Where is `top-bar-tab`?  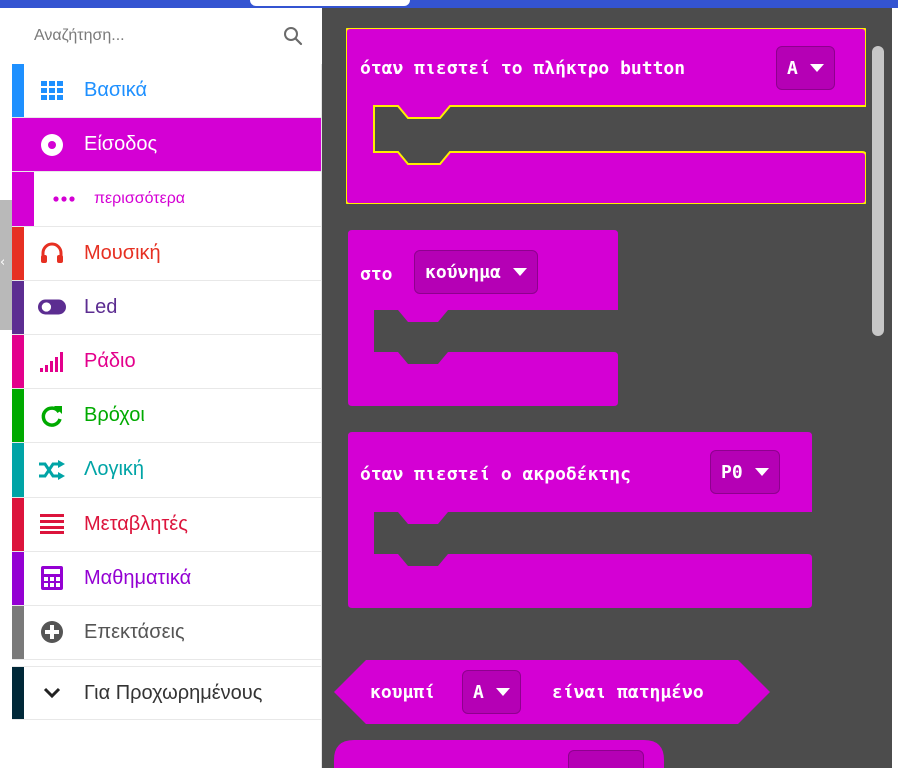
top-bar-tab is located at coordinates (330, 3).